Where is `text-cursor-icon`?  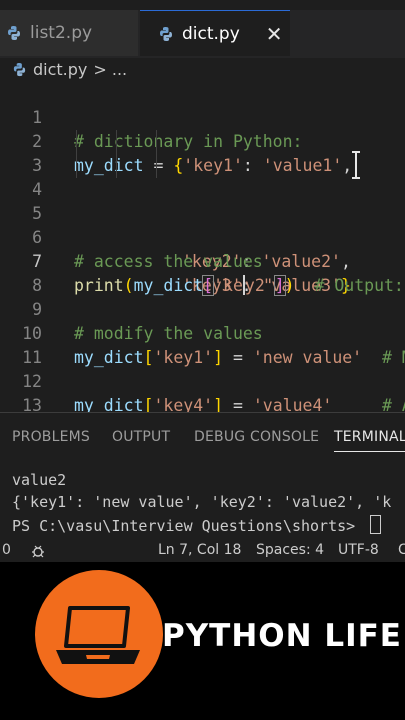
text-cursor-icon is located at coordinates (356, 165).